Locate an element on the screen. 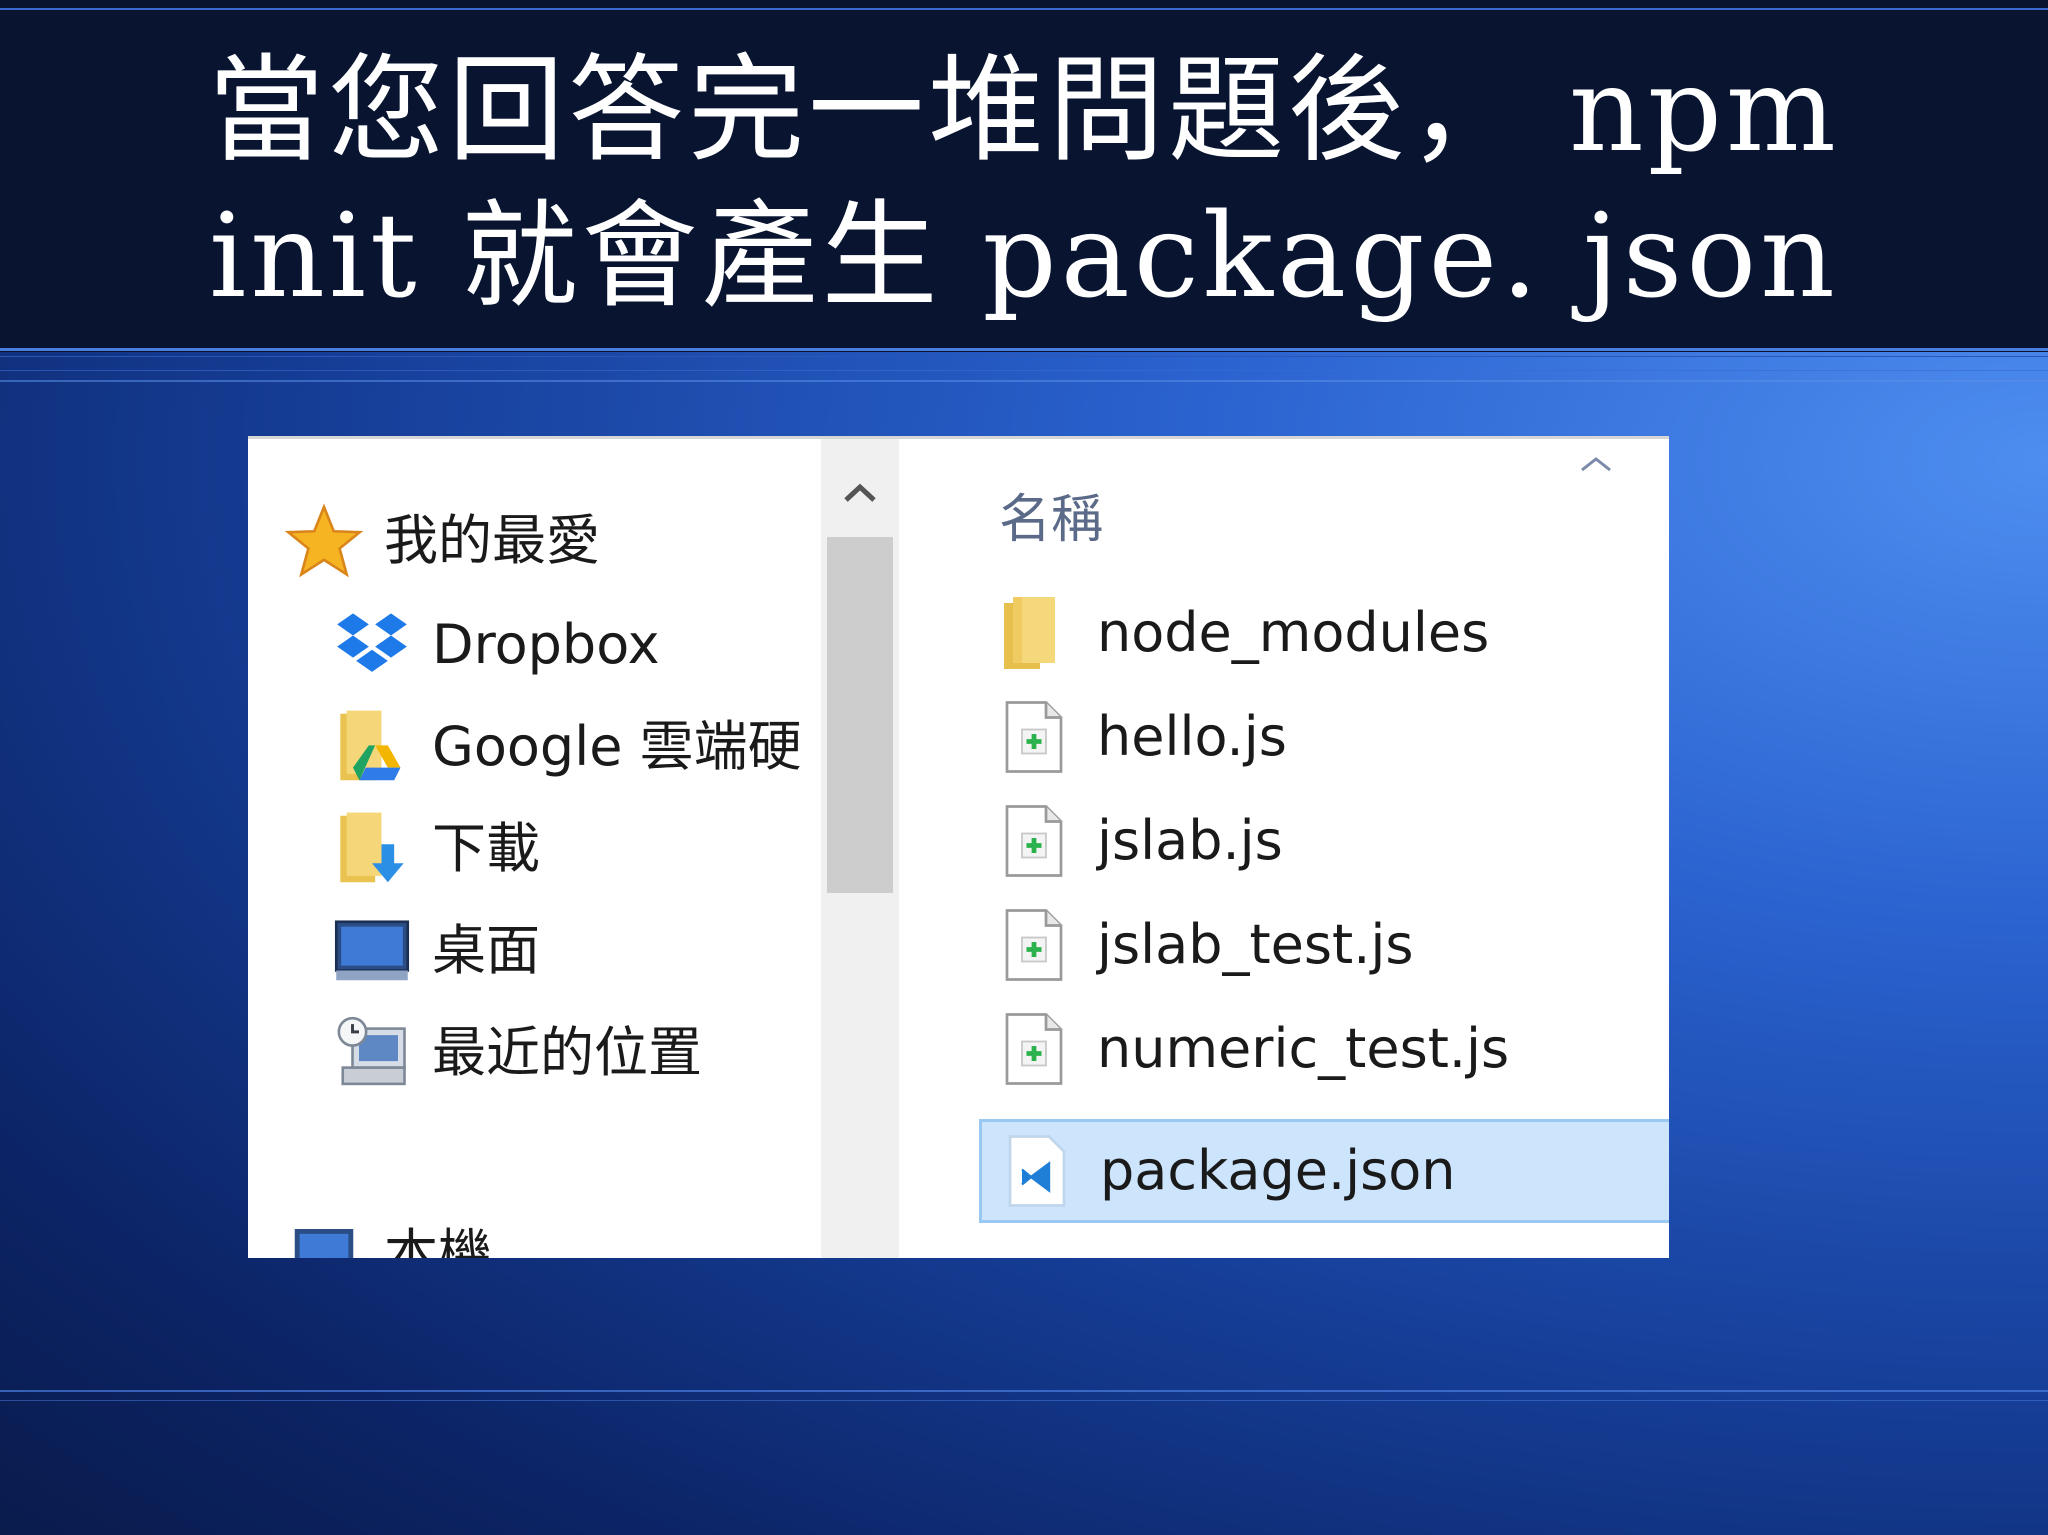 This screenshot has height=1535, width=2048. google-drive-folder-icon is located at coordinates (372, 747).